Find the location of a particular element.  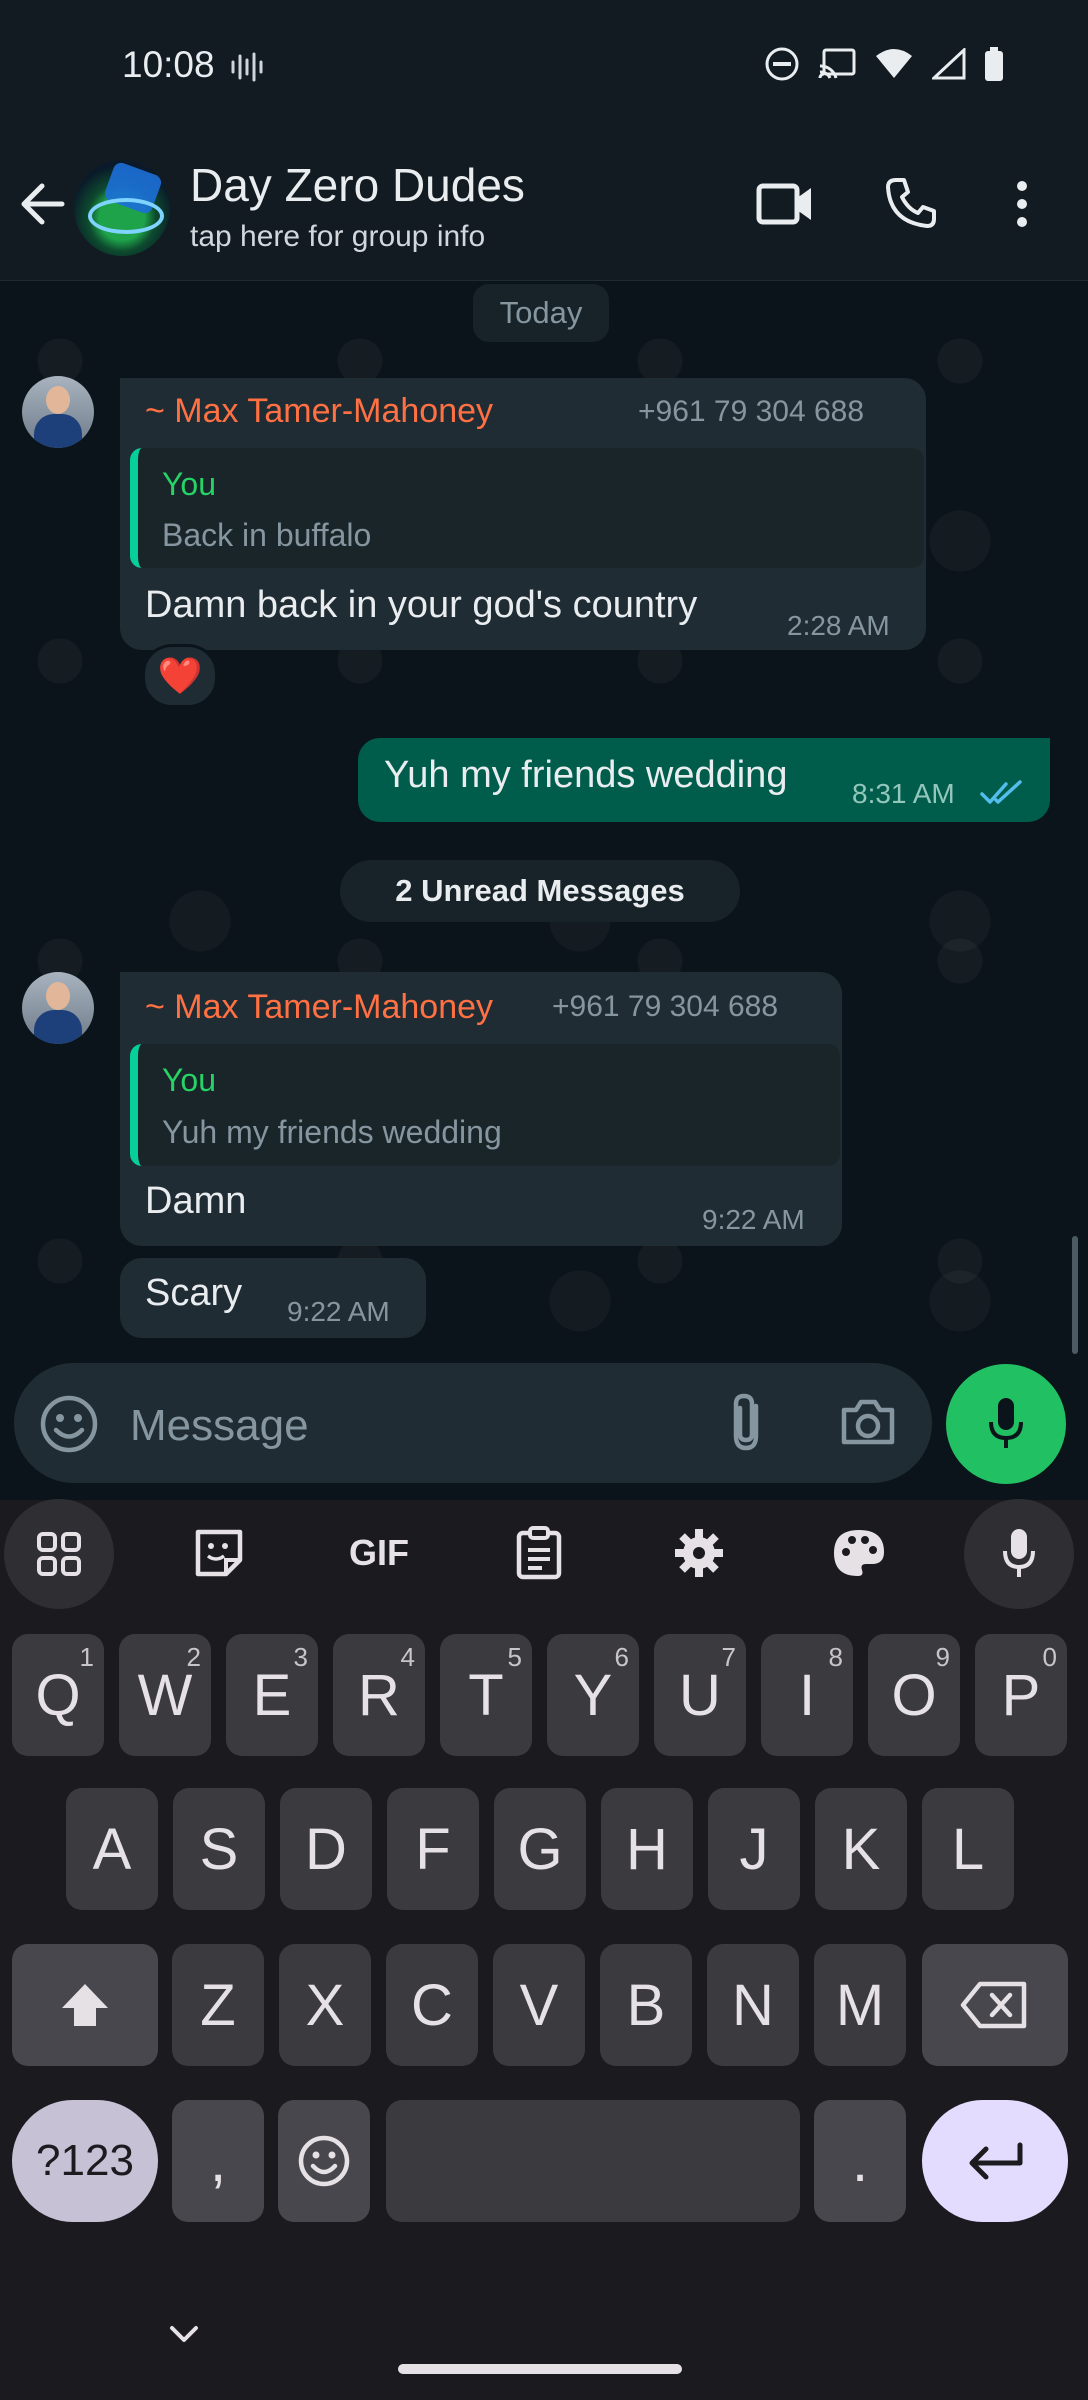

key-label: B is located at coordinates (646, 2005).